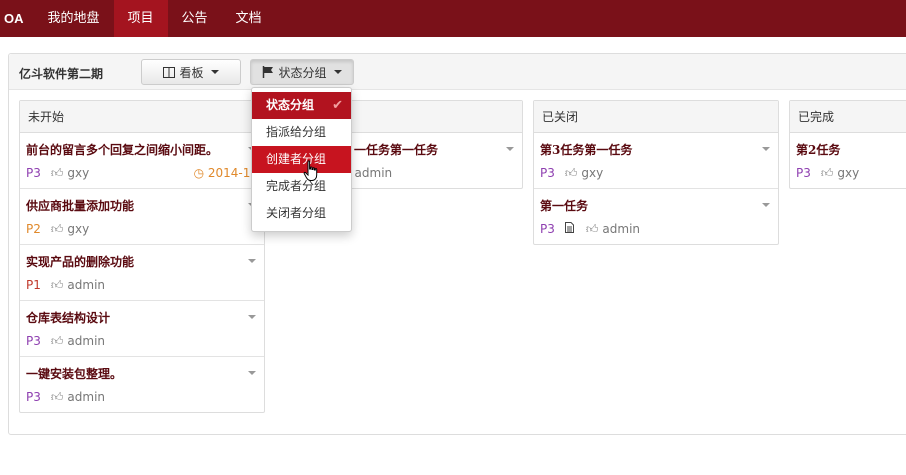 This screenshot has height=475, width=906. I want to click on top-nav: OA 我的地盘 项目 公告 文档, so click(453, 18).